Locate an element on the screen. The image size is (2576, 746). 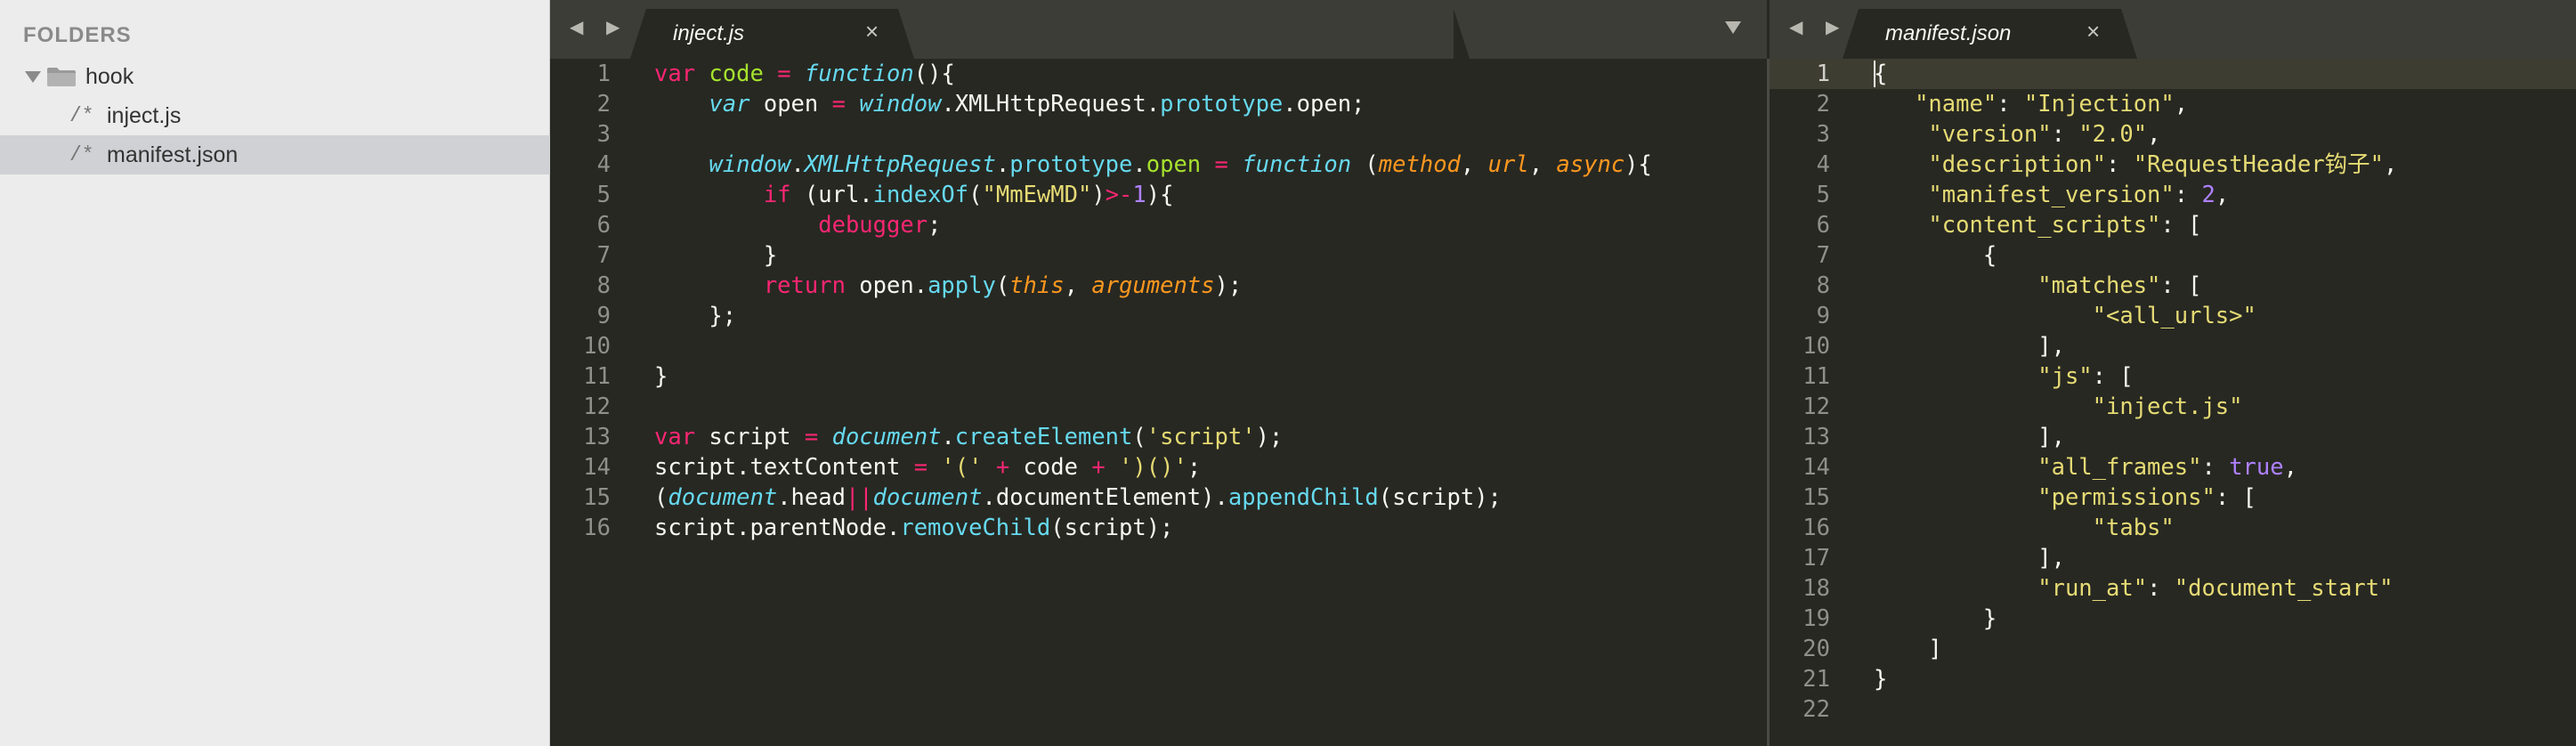
code-line: 18 "run_at": "document_start" is located at coordinates (2173, 589).